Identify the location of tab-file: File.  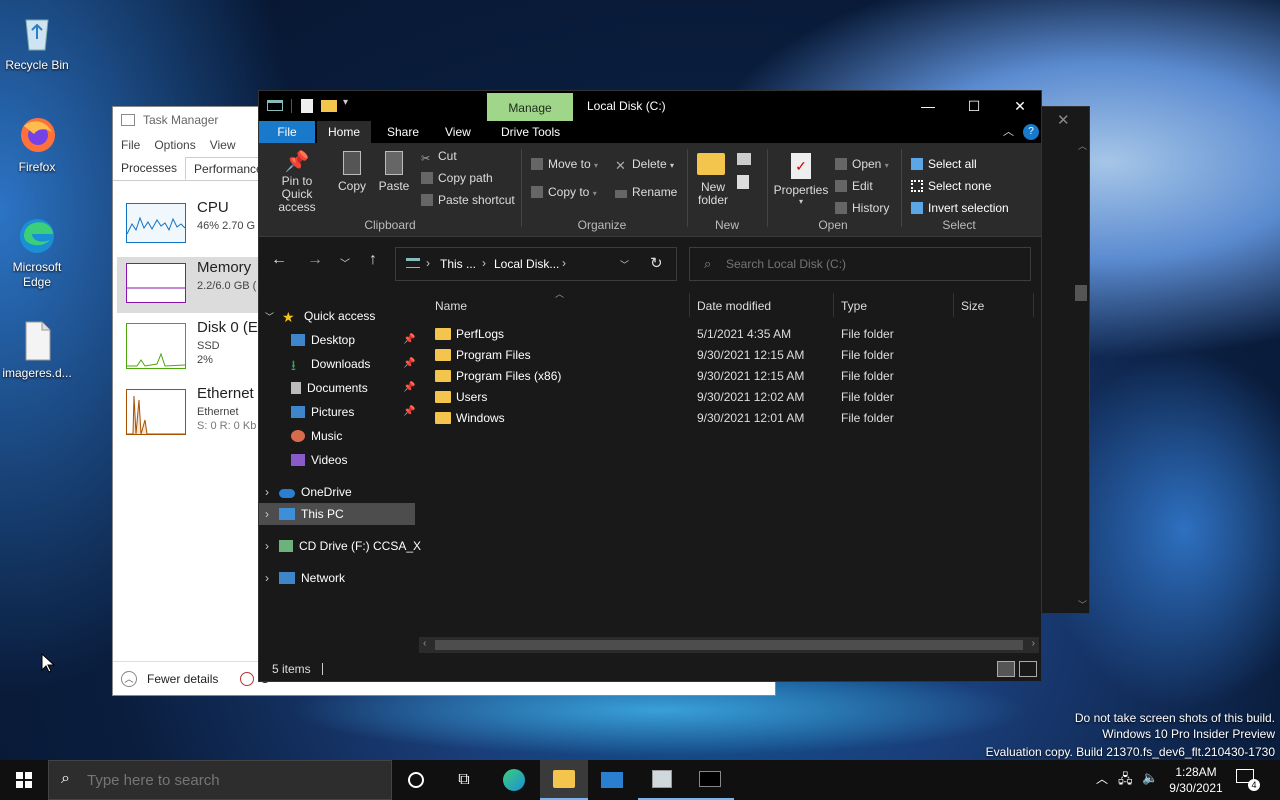
(287, 132).